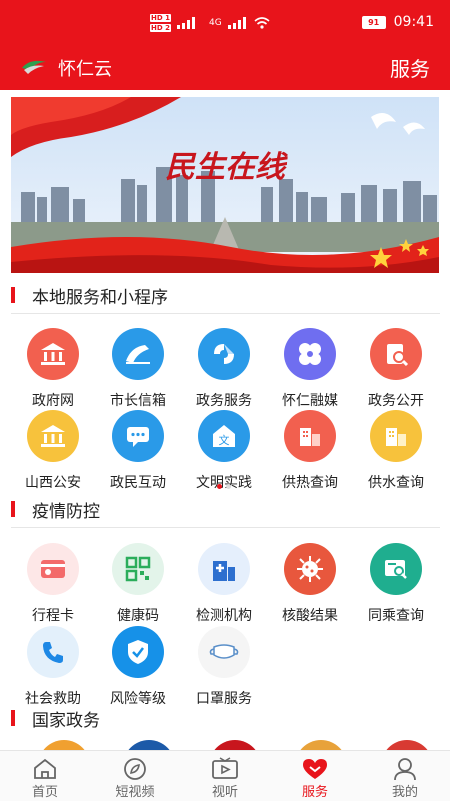  I want to click on national-items-peek, so click(225, 744).